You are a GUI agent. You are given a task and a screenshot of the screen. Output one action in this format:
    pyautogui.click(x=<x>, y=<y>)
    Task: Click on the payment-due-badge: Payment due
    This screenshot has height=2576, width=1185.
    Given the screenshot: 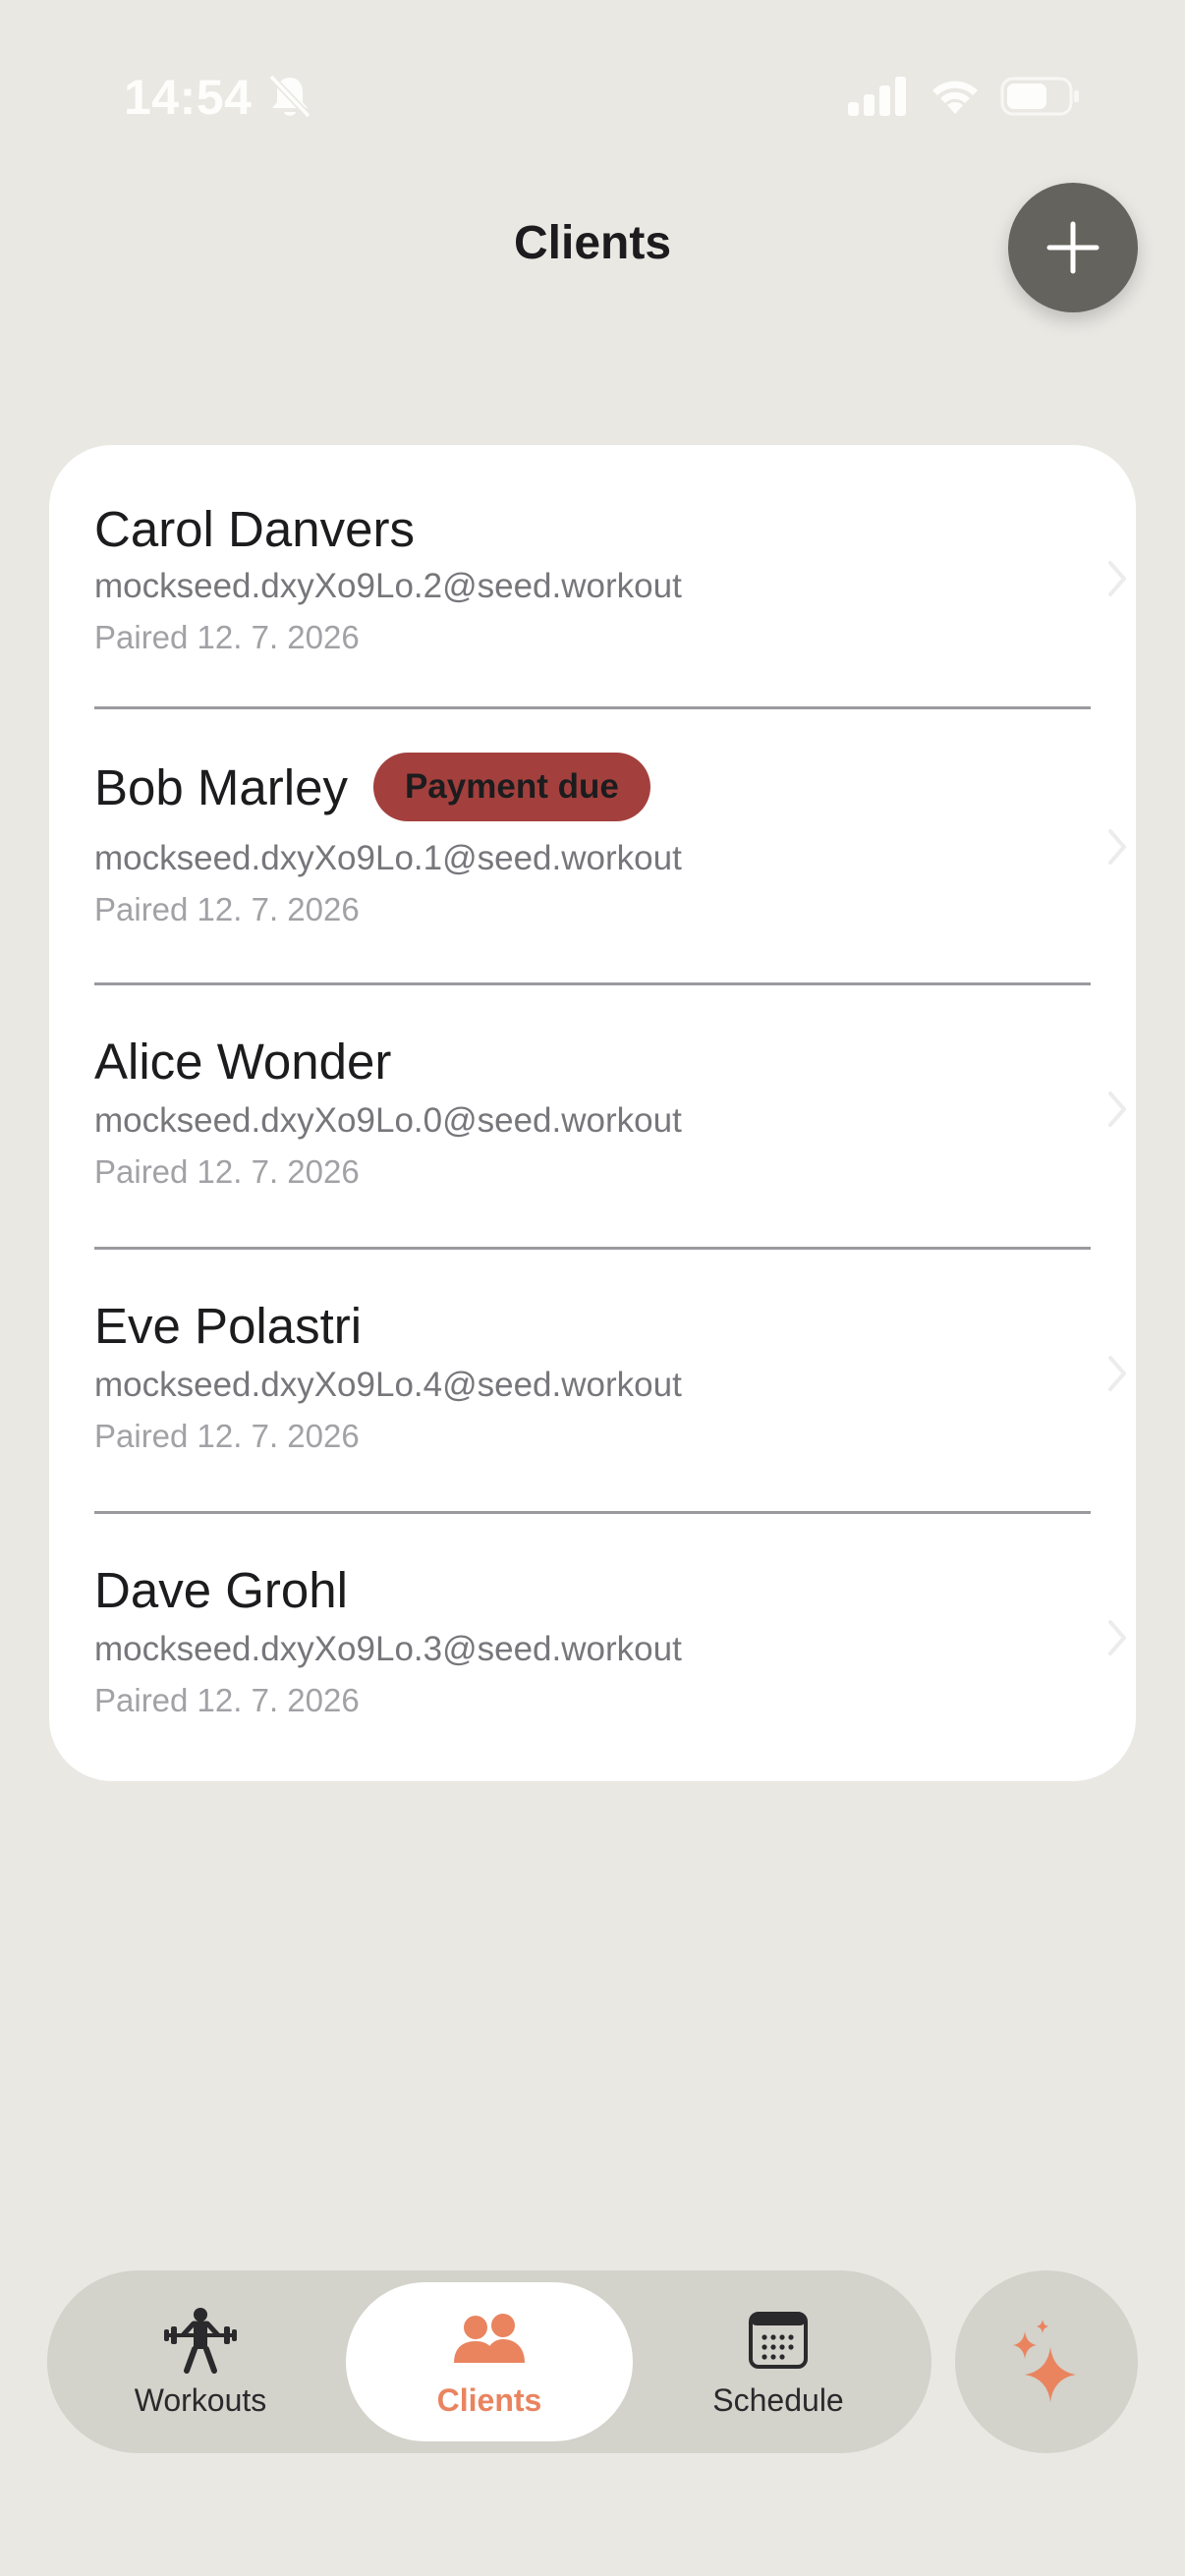 What is the action you would take?
    pyautogui.click(x=511, y=787)
    